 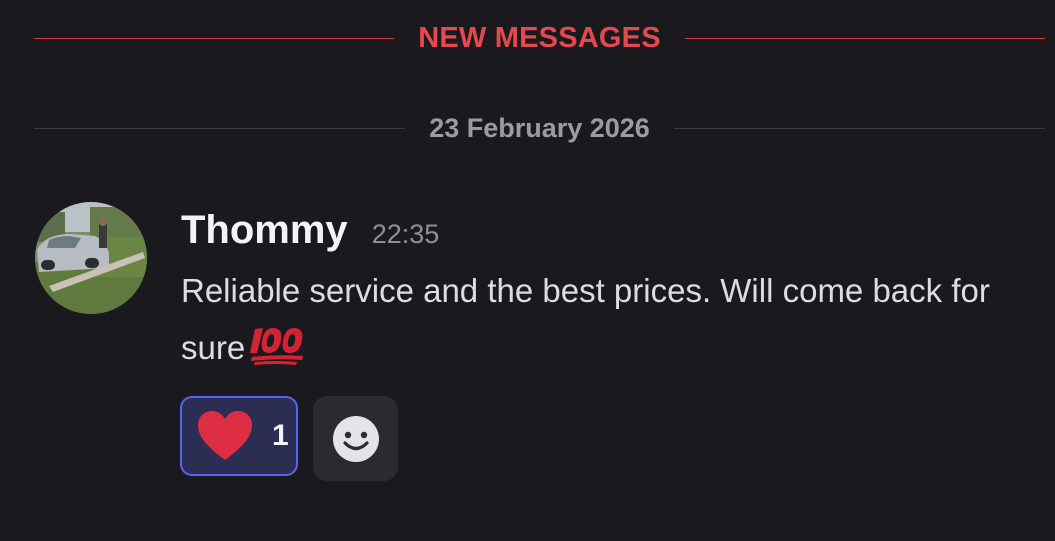 I want to click on add-reaction-button, so click(x=355, y=438).